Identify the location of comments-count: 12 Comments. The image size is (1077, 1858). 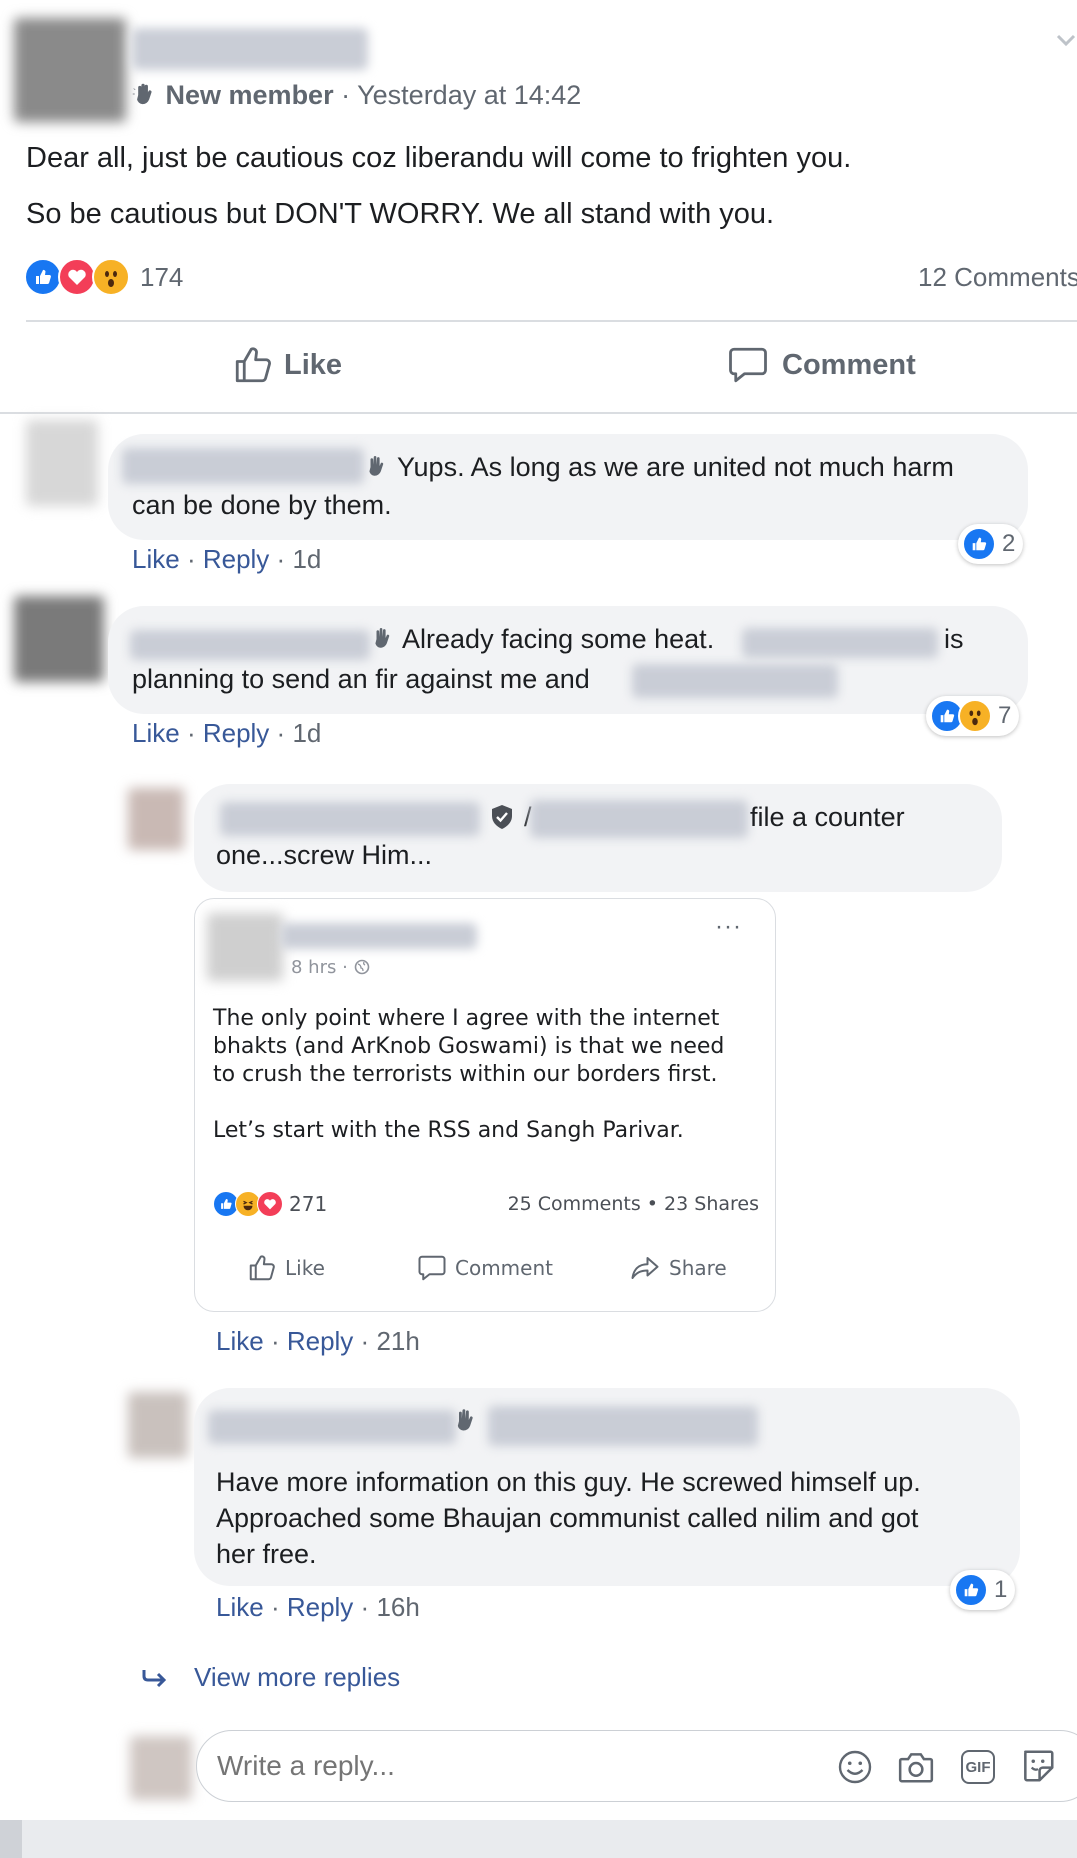
(997, 277).